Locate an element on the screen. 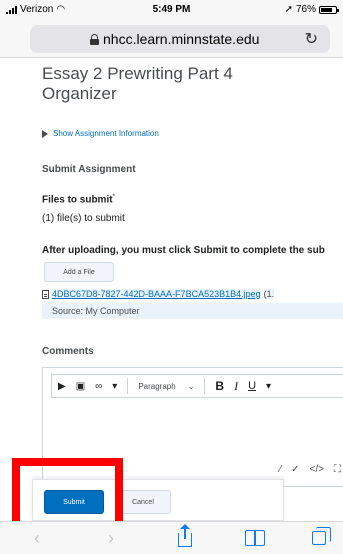 This screenshot has height=554, width=343. browser-toolbar: ‹ › is located at coordinates (171, 537).